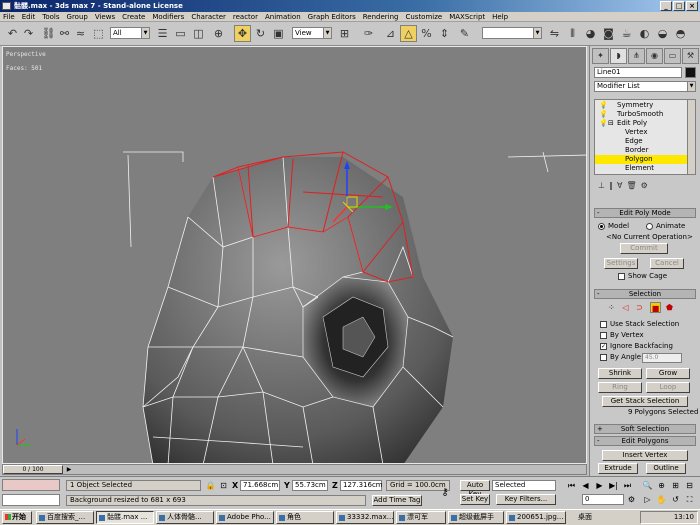  Describe the element at coordinates (361, 485) in the screenshot. I see `z-coordinate-field: 127.316cm` at that location.